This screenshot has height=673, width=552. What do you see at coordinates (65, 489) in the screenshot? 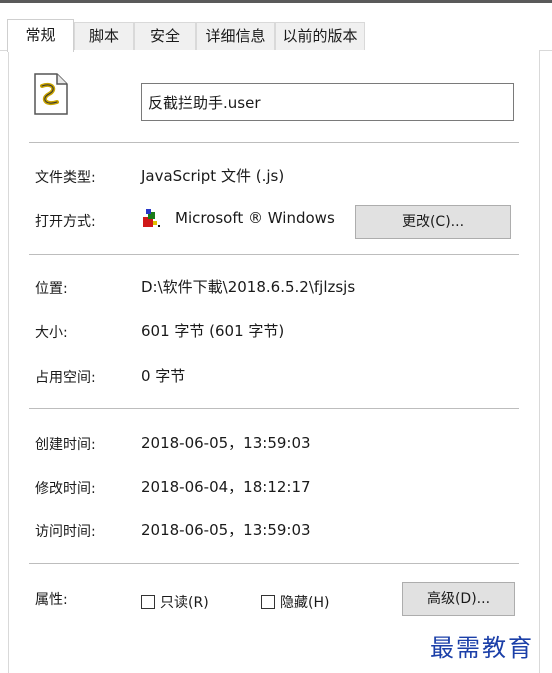
I see `modified-label: 修改时间:` at bounding box center [65, 489].